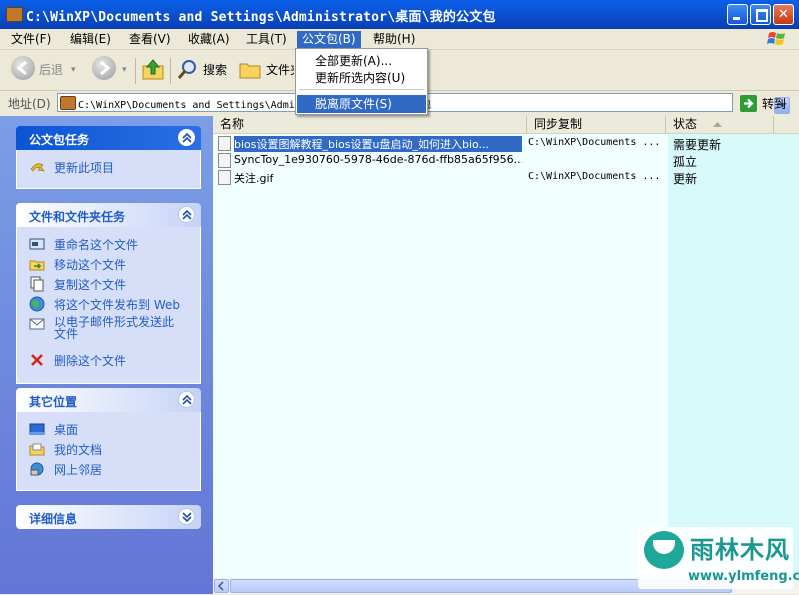 The height and width of the screenshot is (595, 799). I want to click on minimize-button, so click(737, 14).